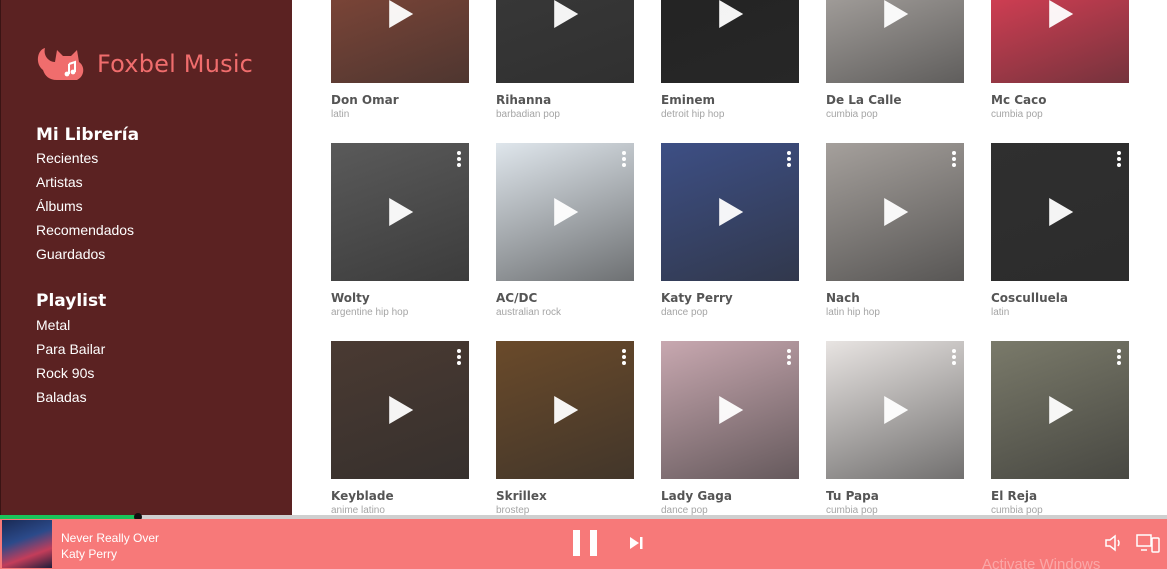 The height and width of the screenshot is (569, 1167). What do you see at coordinates (730, 100) in the screenshot?
I see `artist-name: Eminem` at bounding box center [730, 100].